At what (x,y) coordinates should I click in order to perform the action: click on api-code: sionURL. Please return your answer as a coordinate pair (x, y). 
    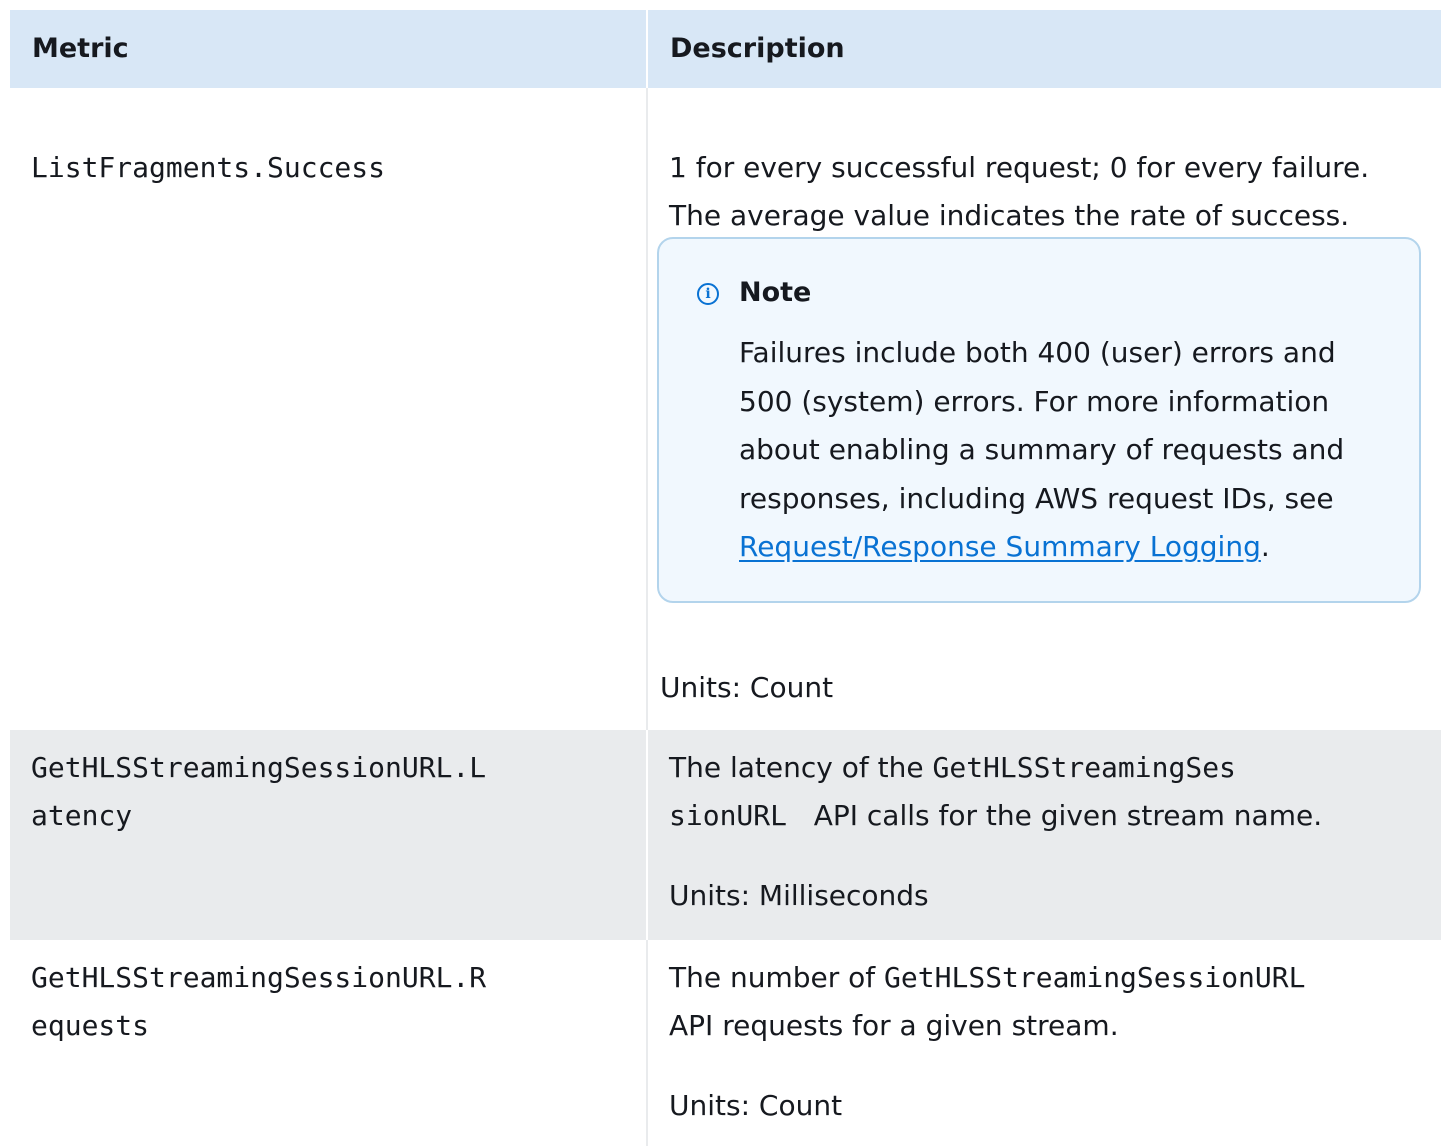
    Looking at the image, I should click on (728, 815).